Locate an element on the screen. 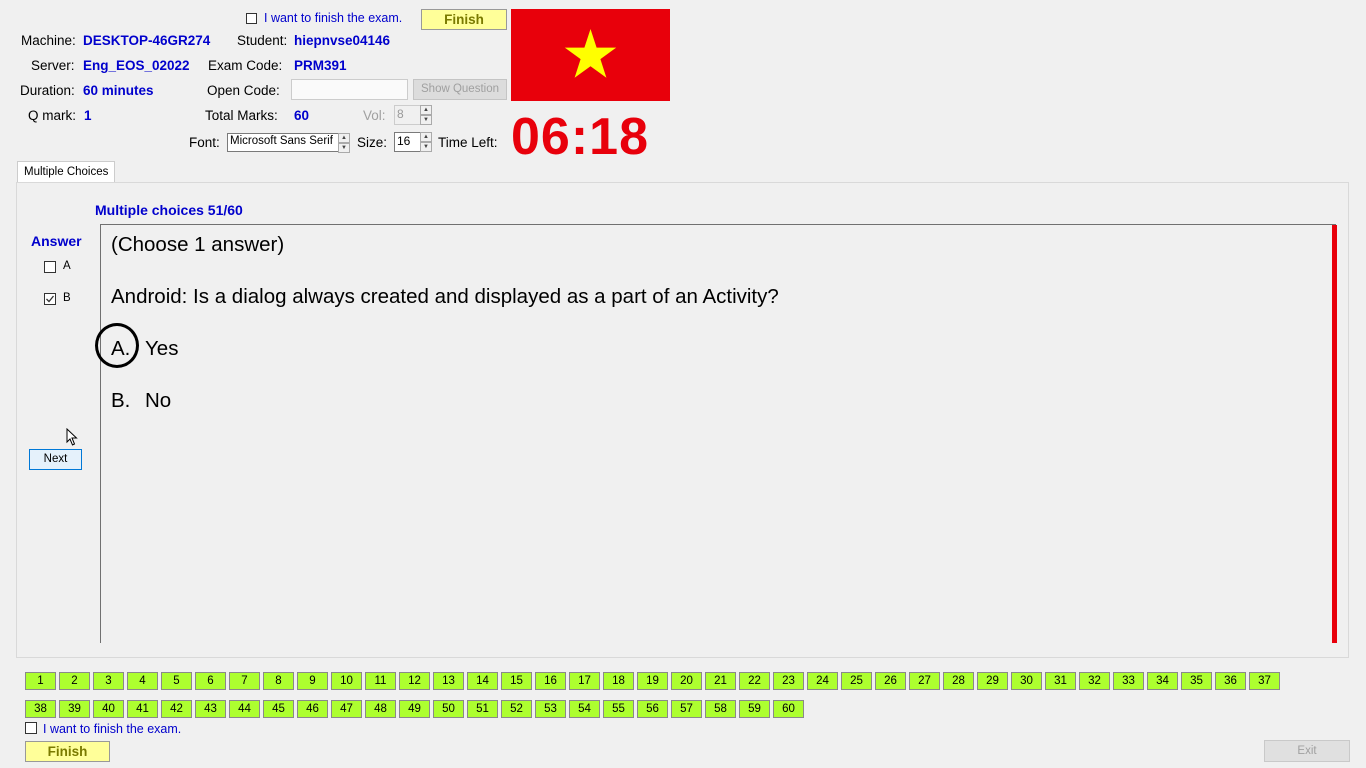 The width and height of the screenshot is (1366, 768). vol-input: 8 is located at coordinates (408, 115).